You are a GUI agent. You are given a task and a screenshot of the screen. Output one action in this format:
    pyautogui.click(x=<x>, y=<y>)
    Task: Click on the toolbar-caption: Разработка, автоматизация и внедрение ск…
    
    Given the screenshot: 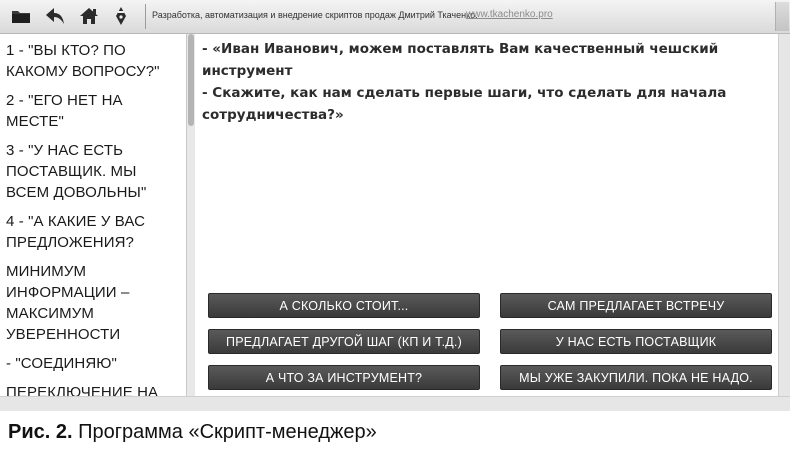 What is the action you would take?
    pyautogui.click(x=315, y=15)
    